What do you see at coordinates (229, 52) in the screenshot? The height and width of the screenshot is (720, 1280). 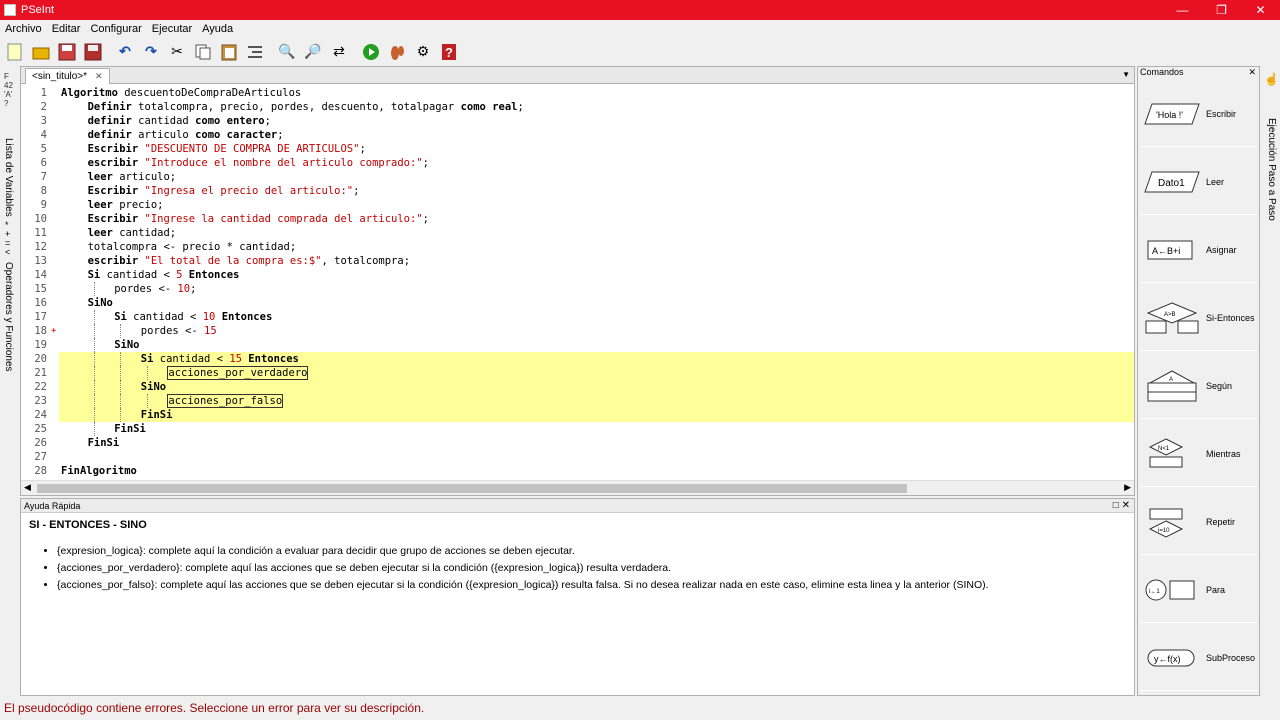 I see `paste-icon` at bounding box center [229, 52].